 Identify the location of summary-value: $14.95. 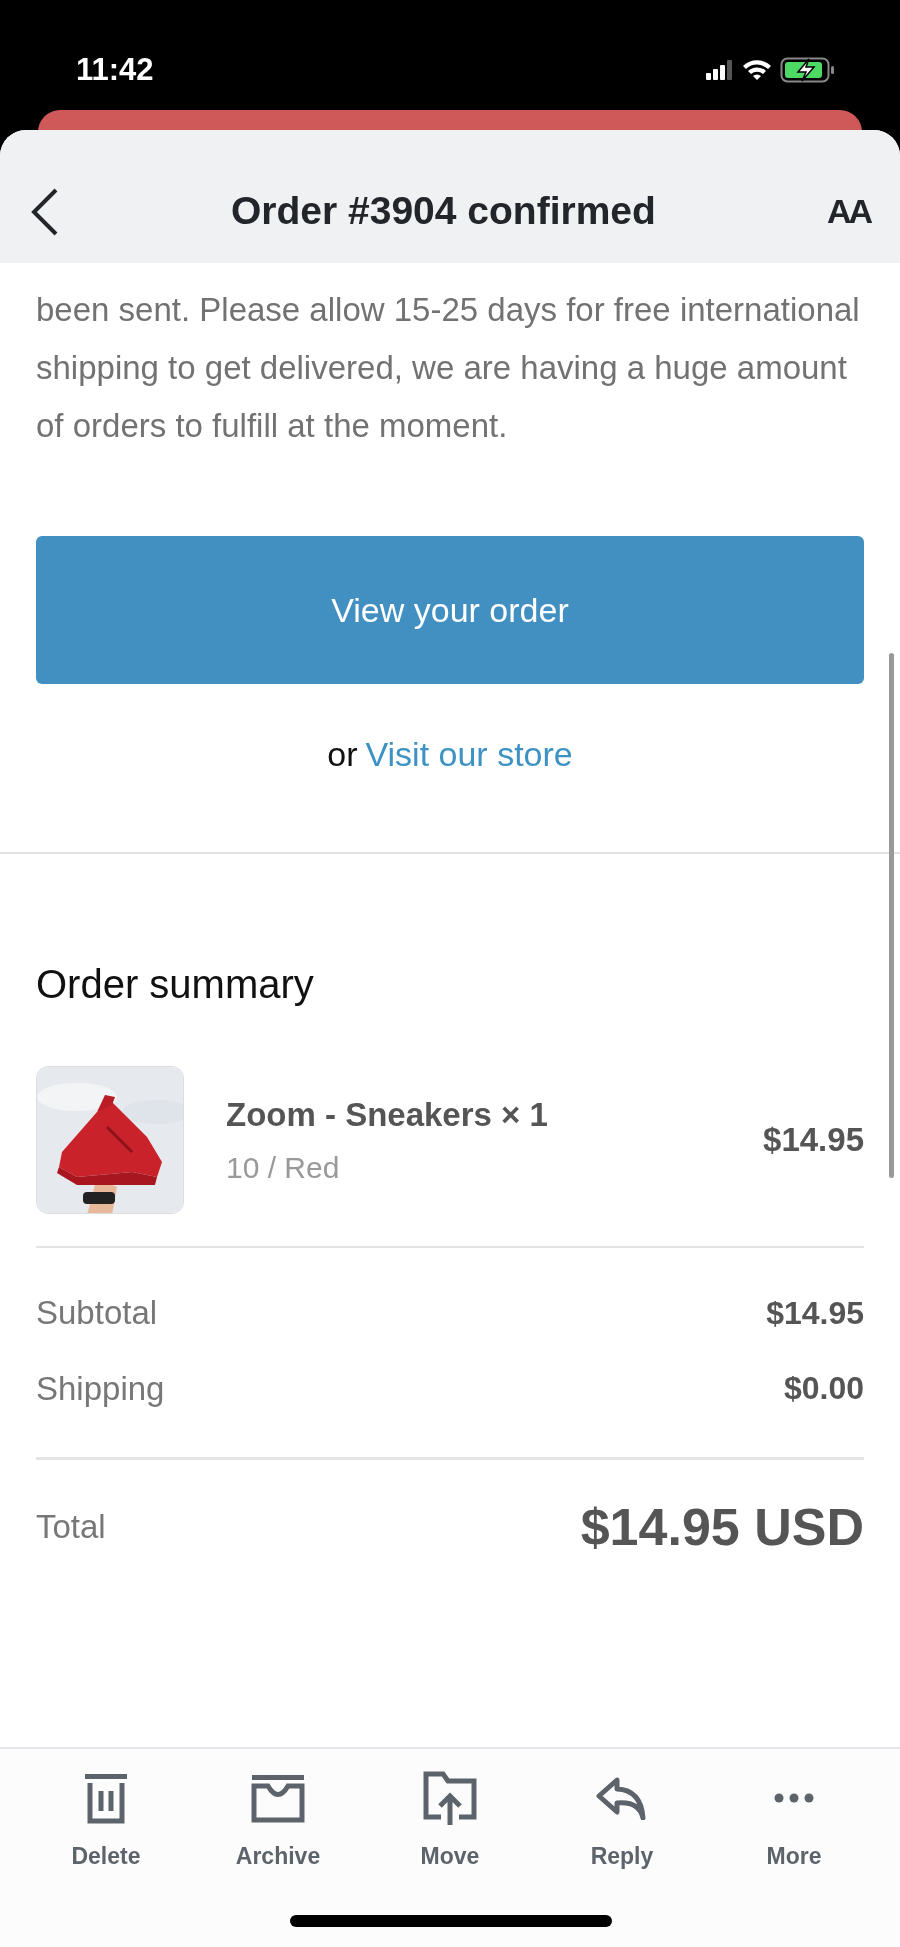
(815, 1313).